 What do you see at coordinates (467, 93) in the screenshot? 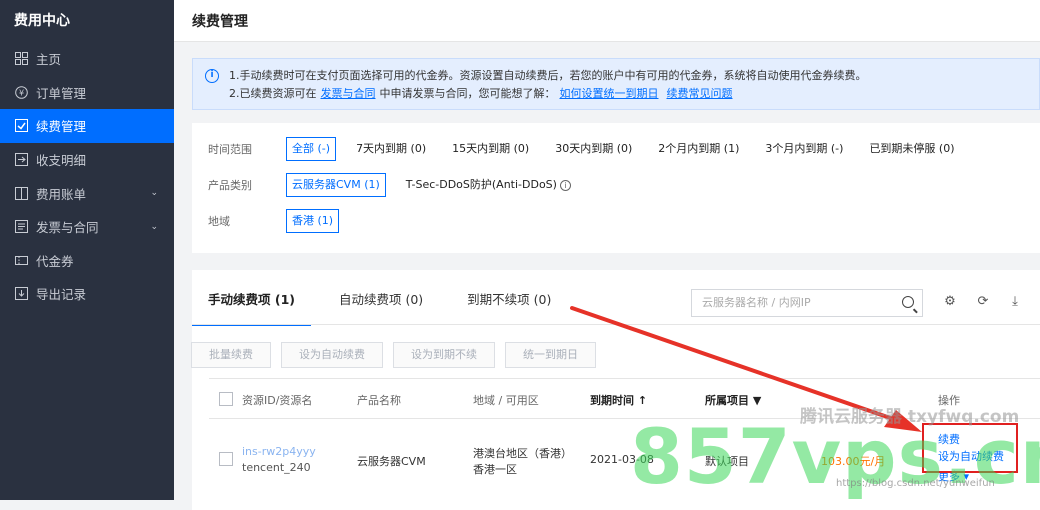
I see `notice-text: 中申请发票与合同，您可能想了解：` at bounding box center [467, 93].